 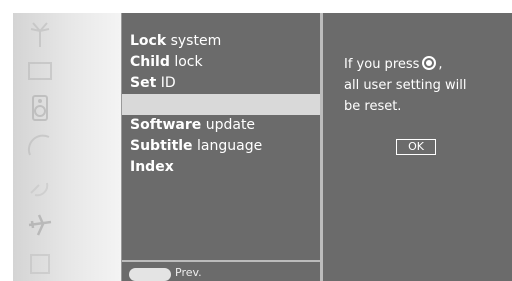 I want to click on ok-button-icon, so click(x=429, y=63).